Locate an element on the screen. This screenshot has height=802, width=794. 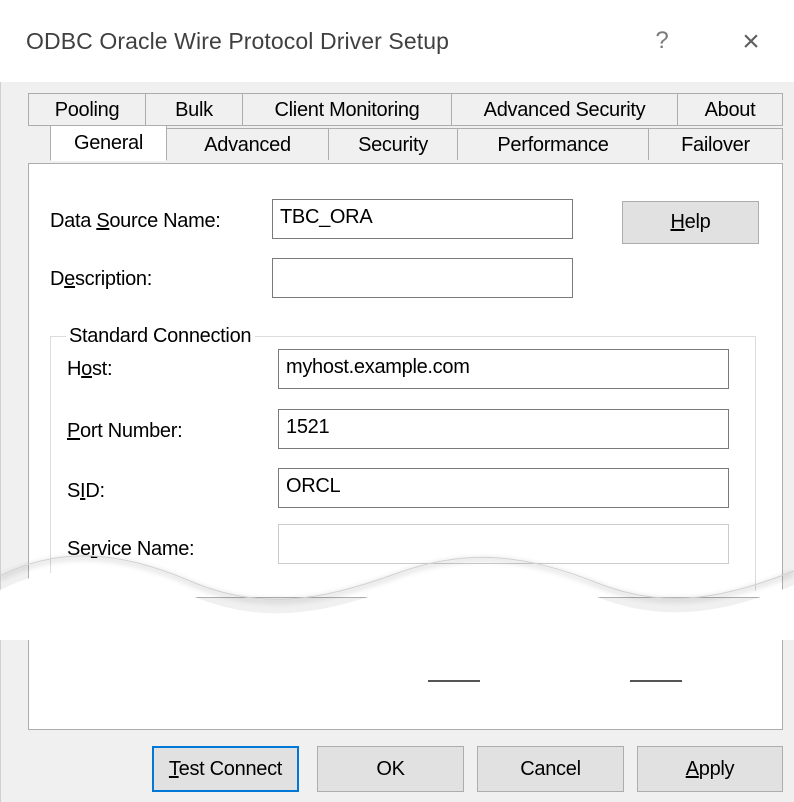
close-icon: × is located at coordinates (751, 42).